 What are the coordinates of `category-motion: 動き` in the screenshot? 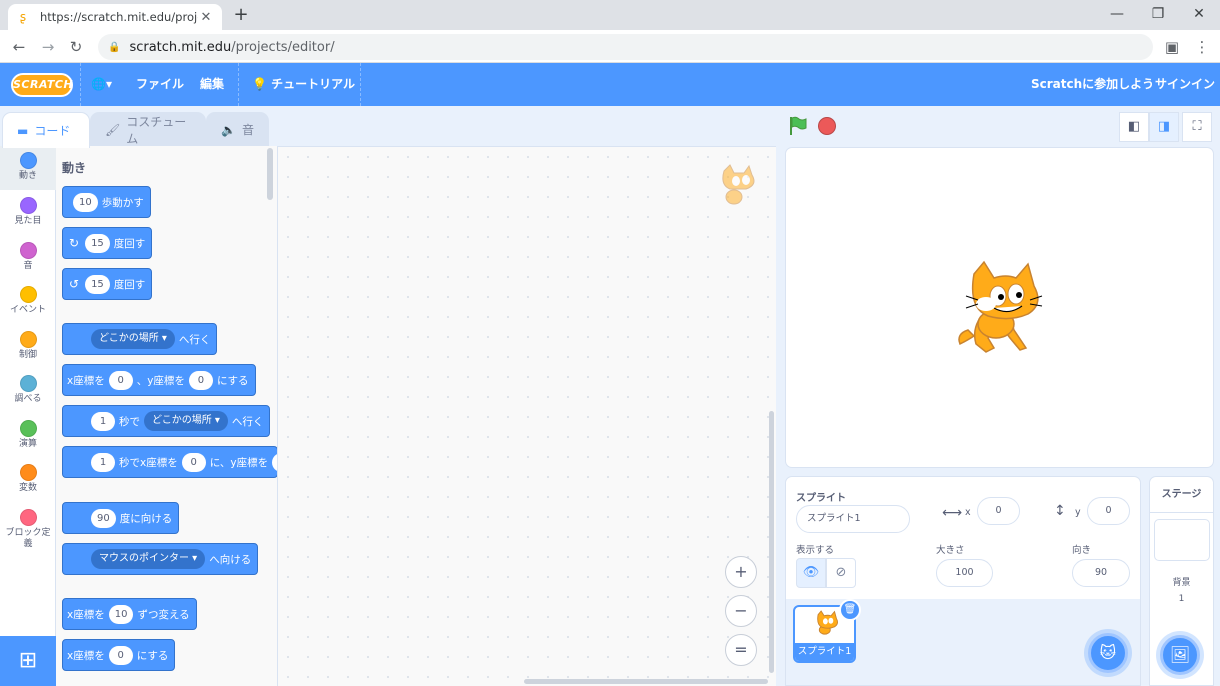 It's located at (28, 168).